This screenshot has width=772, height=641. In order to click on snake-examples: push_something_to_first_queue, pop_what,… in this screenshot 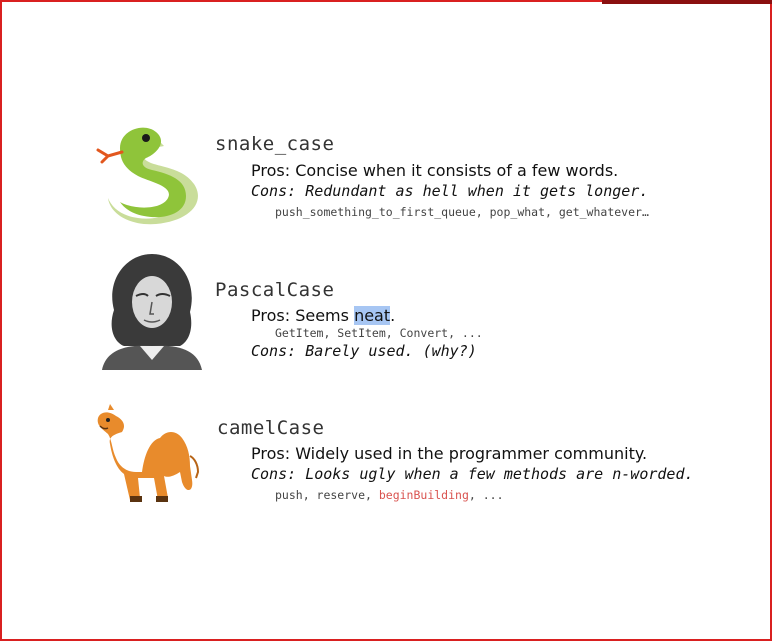, I will do `click(462, 212)`.